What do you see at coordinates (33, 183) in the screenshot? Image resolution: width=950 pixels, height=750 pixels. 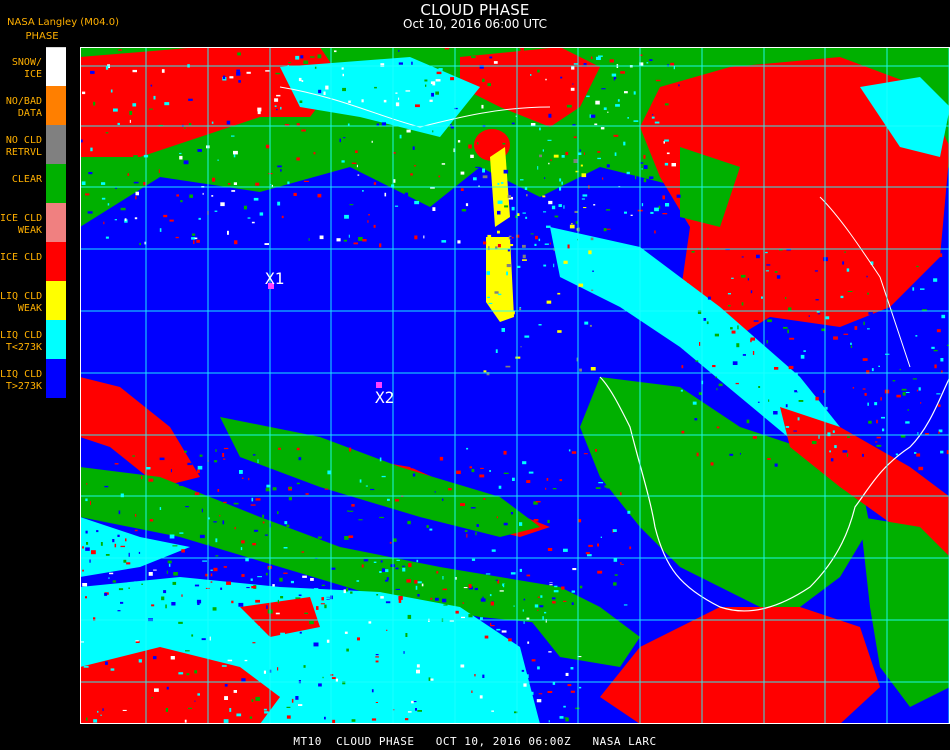 I see `legend-row: CLEAR` at bounding box center [33, 183].